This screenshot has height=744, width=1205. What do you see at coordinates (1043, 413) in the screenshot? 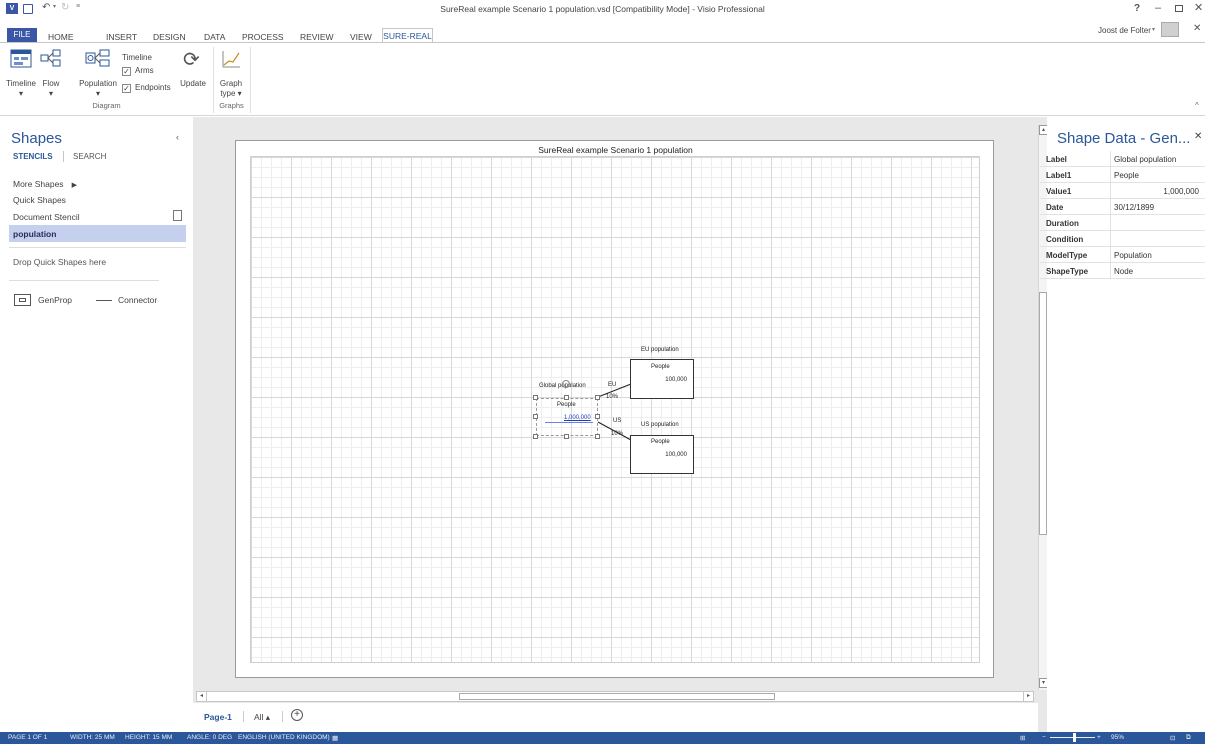
I see `vertical-scroll-thumb` at bounding box center [1043, 413].